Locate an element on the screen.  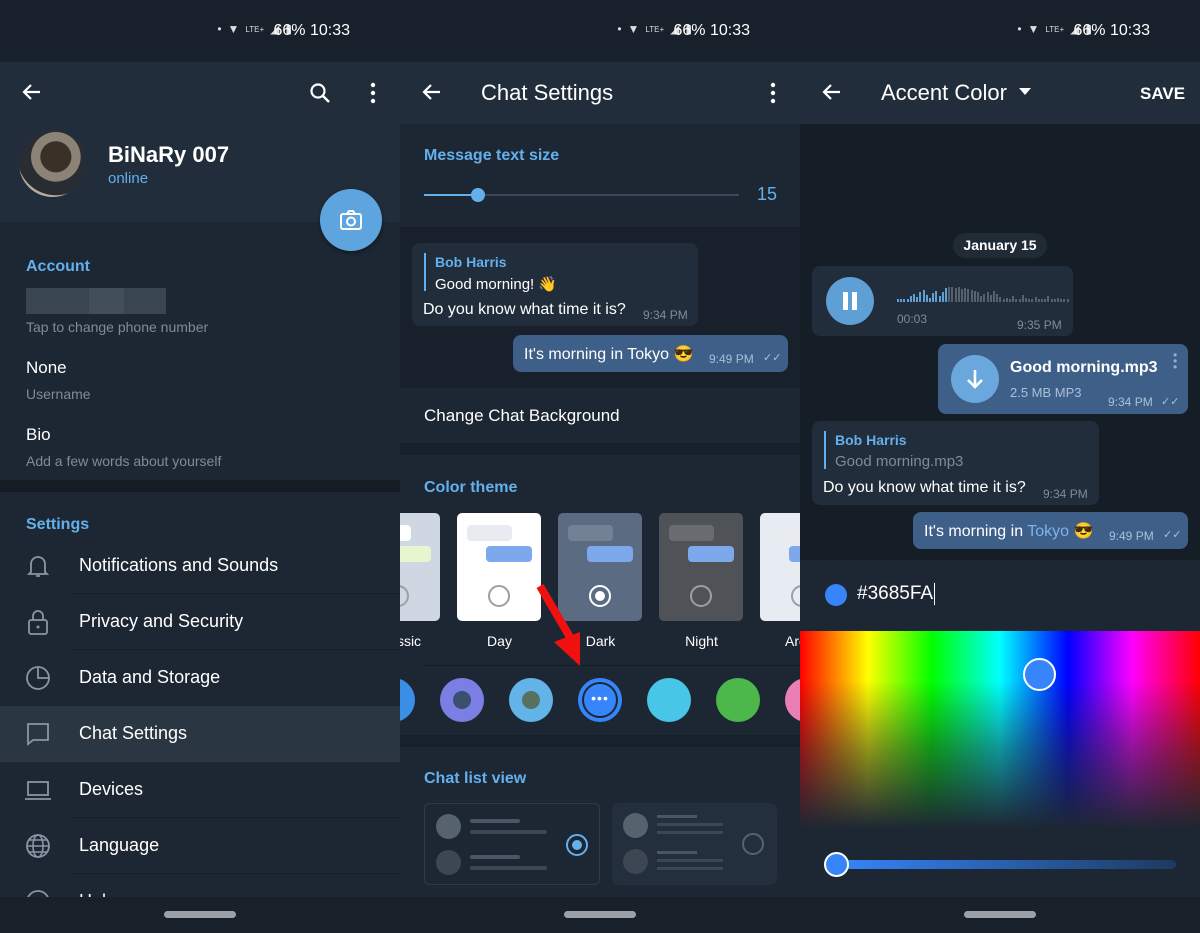
download-button is located at coordinates (975, 379).